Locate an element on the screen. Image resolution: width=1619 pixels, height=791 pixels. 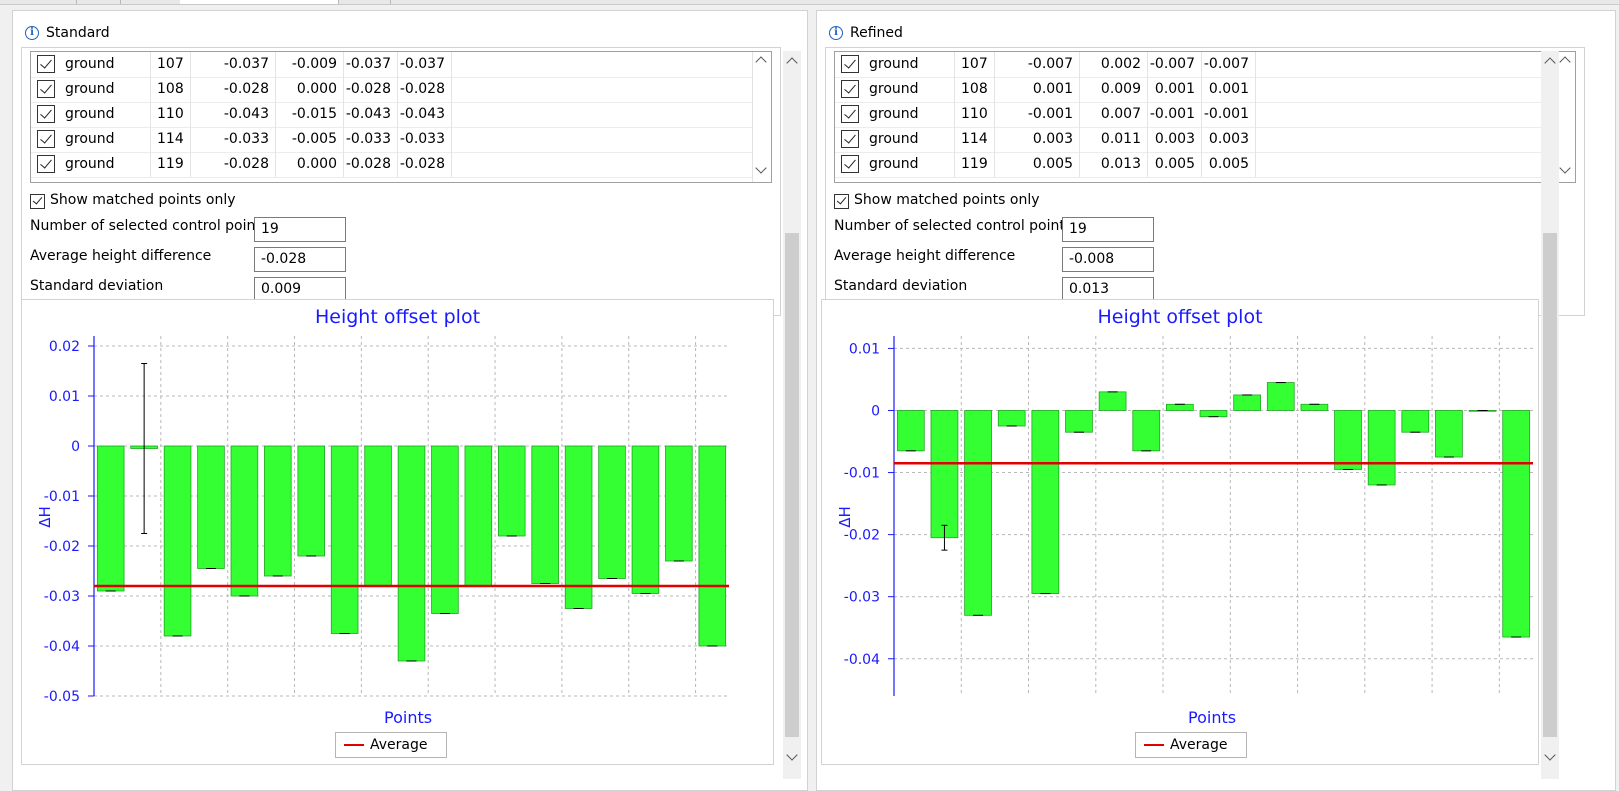
row-value-3: -0.033 is located at coordinates (371, 139).